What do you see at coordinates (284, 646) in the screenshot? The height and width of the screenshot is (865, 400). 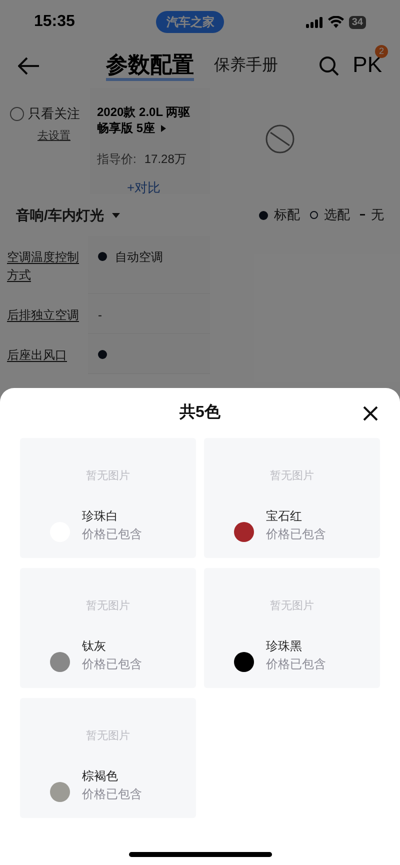 I see `color-name: 珍珠黑` at bounding box center [284, 646].